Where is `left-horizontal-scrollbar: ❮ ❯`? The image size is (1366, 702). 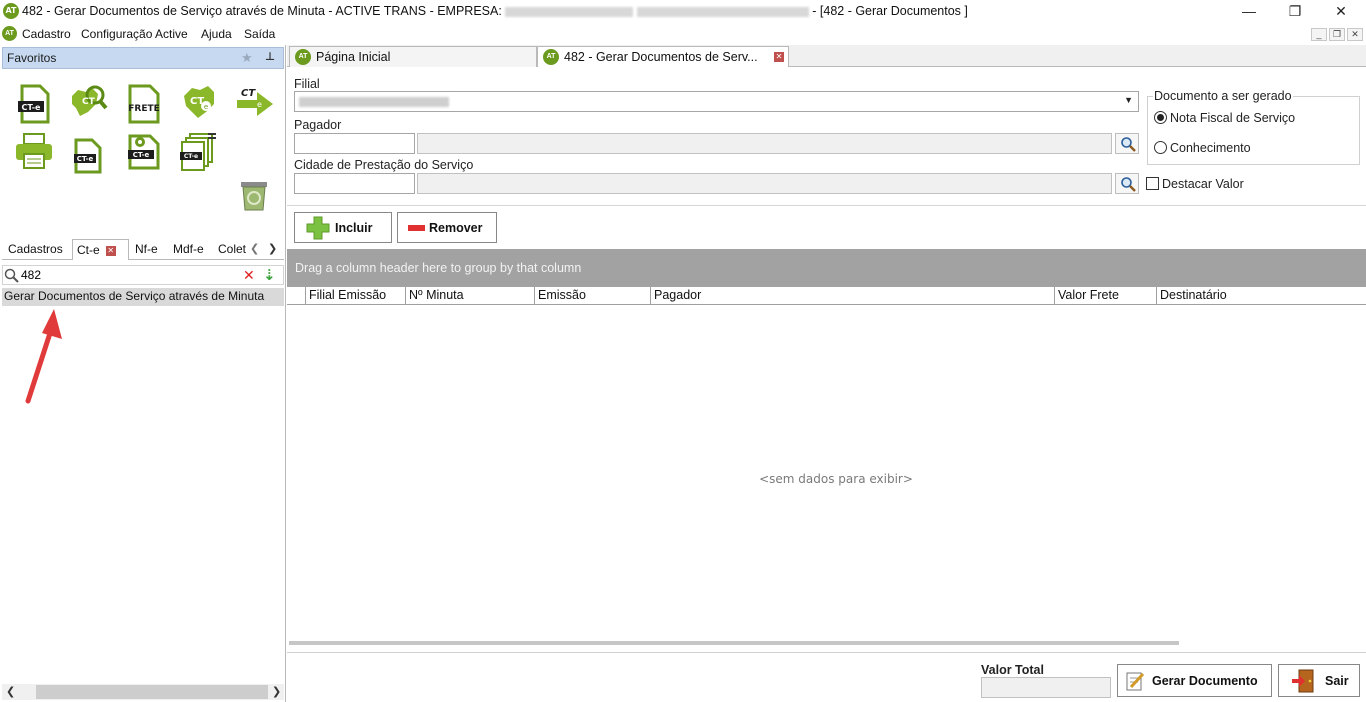 left-horizontal-scrollbar: ❮ ❯ is located at coordinates (143, 692).